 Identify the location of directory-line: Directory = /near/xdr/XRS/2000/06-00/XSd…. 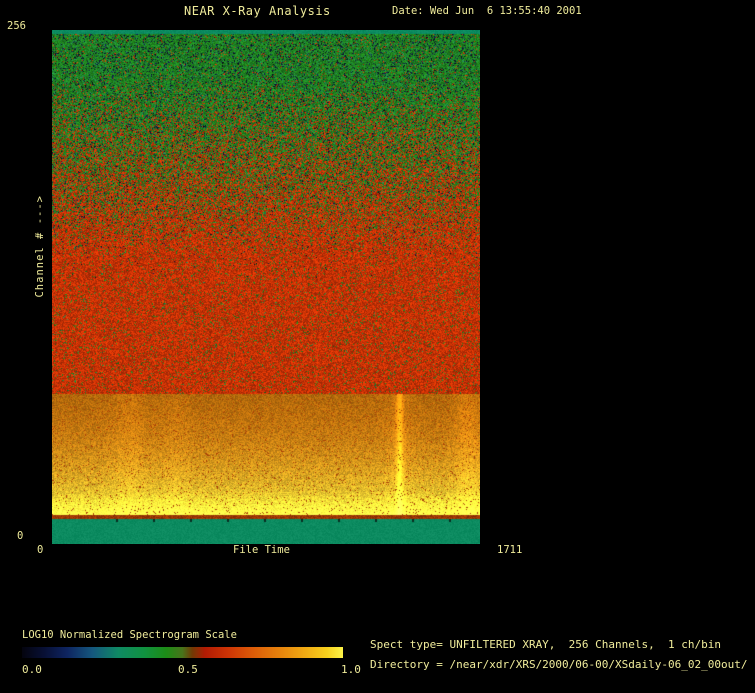
(559, 664).